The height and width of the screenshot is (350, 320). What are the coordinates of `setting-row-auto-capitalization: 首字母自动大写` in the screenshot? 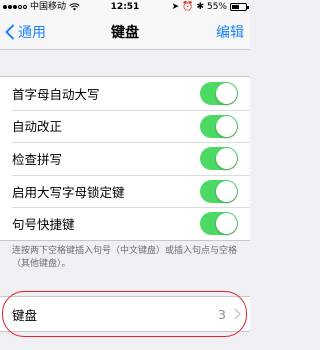 It's located at (125, 93).